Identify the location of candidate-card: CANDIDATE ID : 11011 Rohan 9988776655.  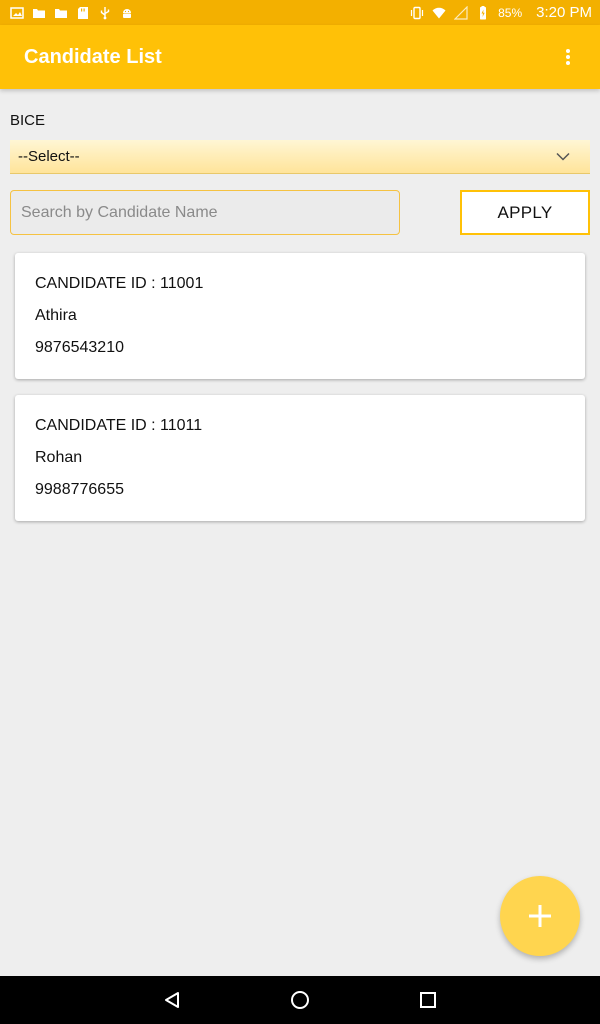
(300, 458).